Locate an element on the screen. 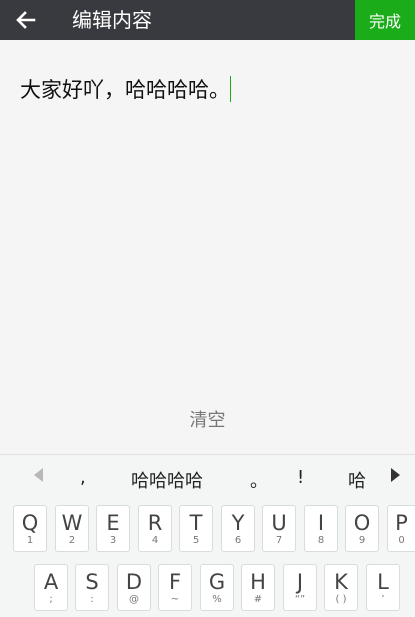  key-r: R4 is located at coordinates (155, 528).